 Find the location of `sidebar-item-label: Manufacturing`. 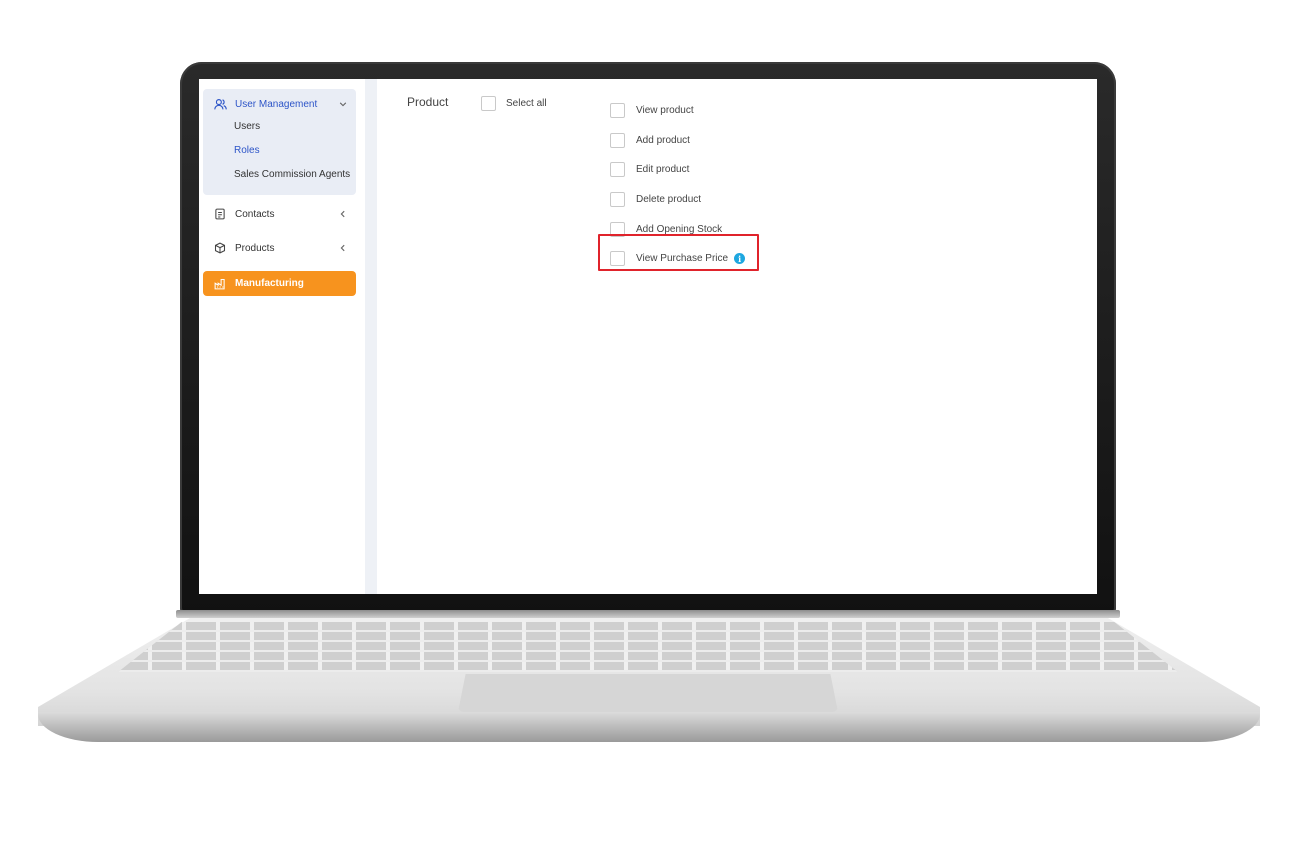

sidebar-item-label: Manufacturing is located at coordinates (269, 283).